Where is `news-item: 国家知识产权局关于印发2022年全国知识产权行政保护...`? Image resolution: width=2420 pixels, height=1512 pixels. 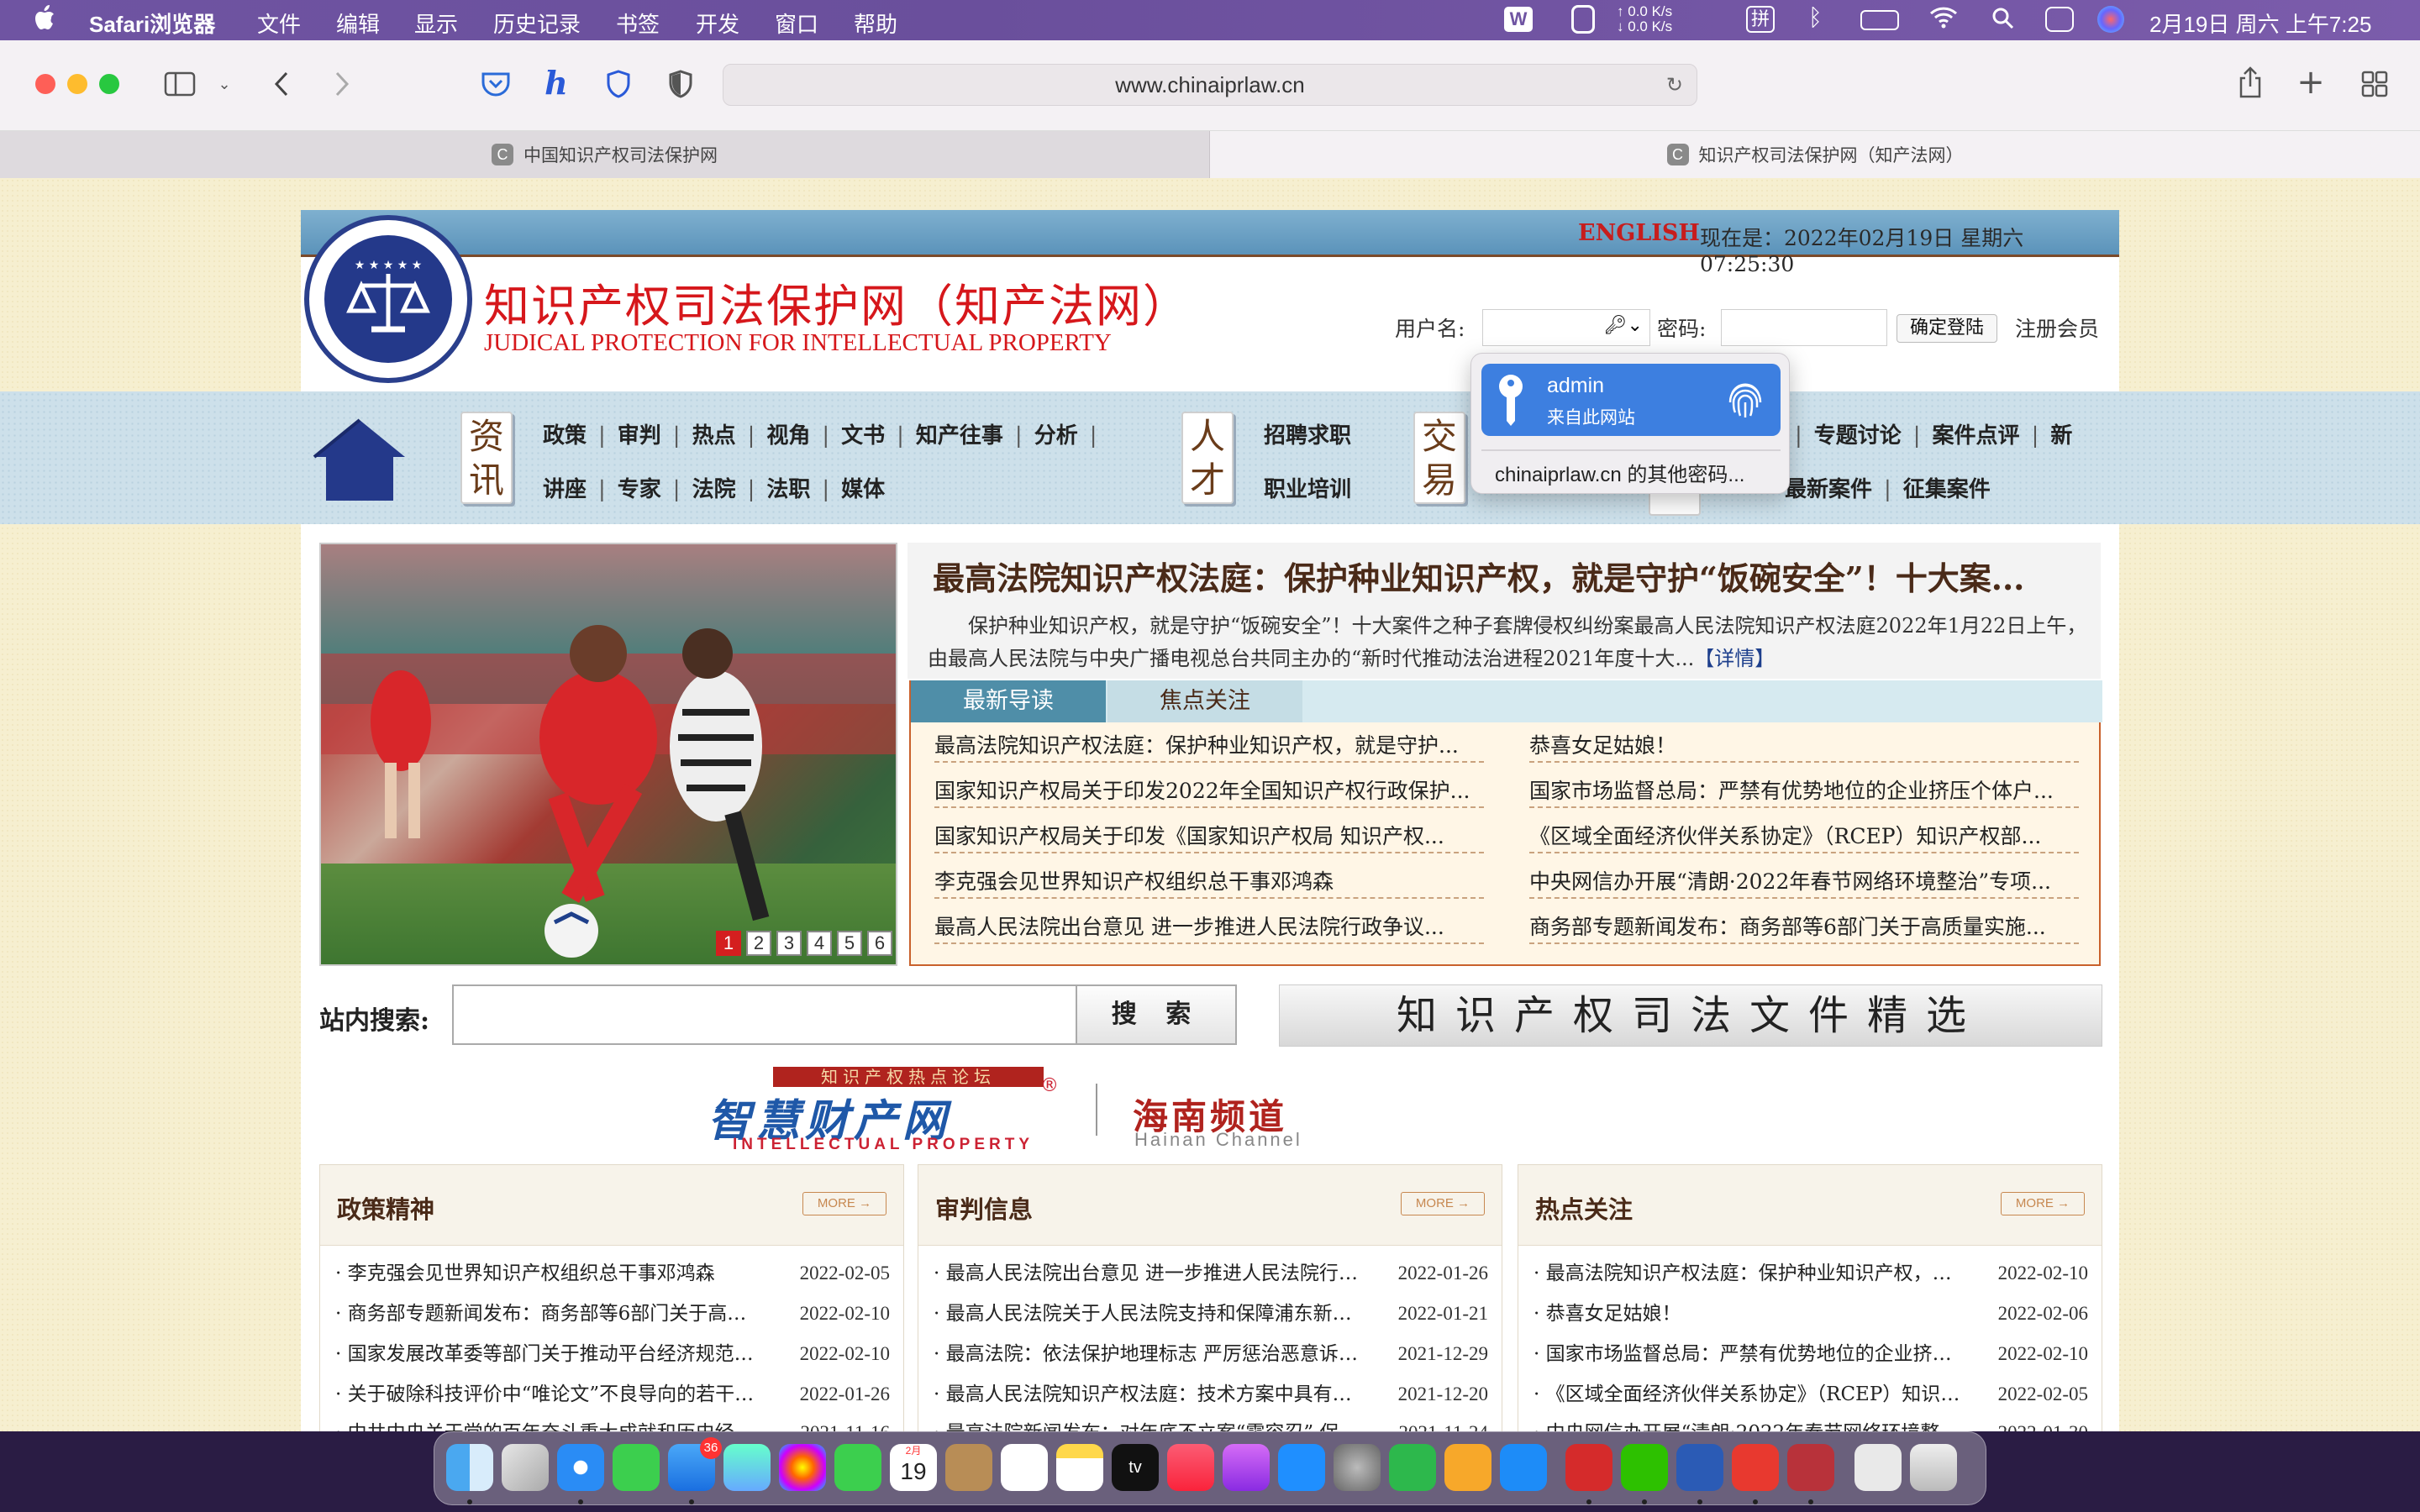
news-item: 国家知识产权局关于印发2022年全国知识产权行政保护... is located at coordinates (1209, 791).